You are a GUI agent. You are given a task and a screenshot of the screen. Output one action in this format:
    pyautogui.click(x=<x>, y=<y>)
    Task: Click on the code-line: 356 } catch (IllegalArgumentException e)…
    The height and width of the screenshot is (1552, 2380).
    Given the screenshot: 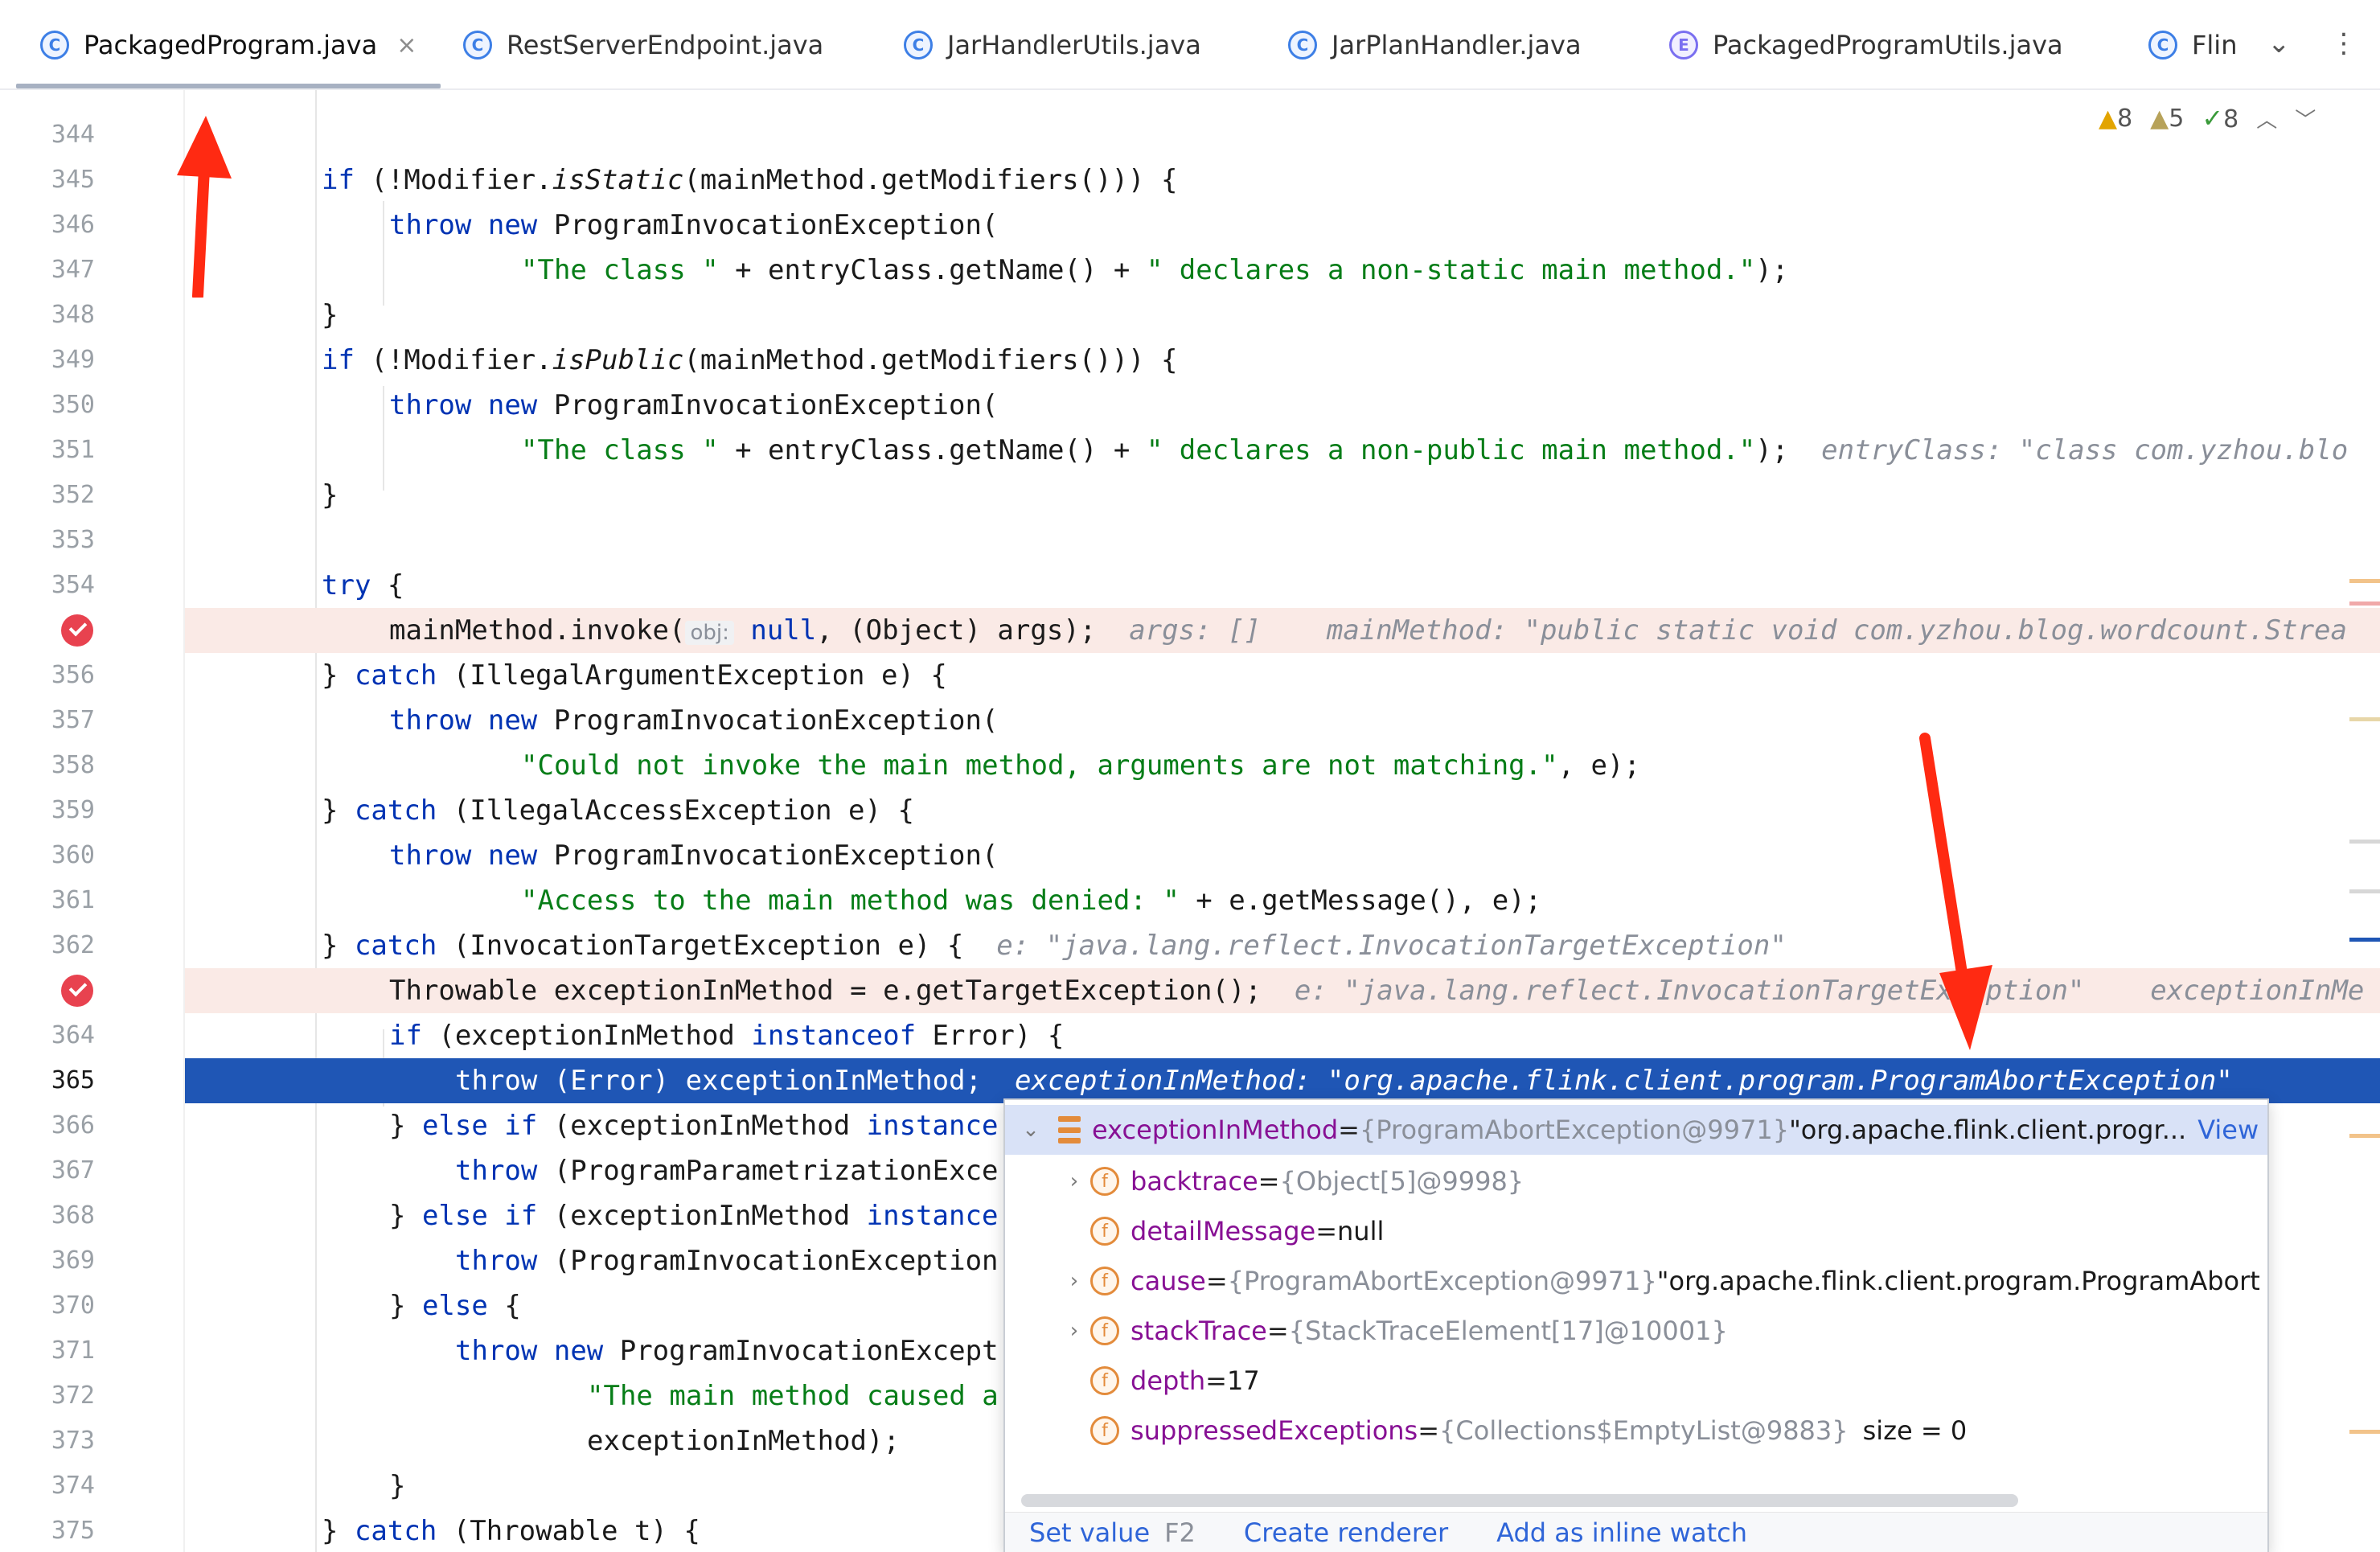 What is the action you would take?
    pyautogui.click(x=1190, y=676)
    